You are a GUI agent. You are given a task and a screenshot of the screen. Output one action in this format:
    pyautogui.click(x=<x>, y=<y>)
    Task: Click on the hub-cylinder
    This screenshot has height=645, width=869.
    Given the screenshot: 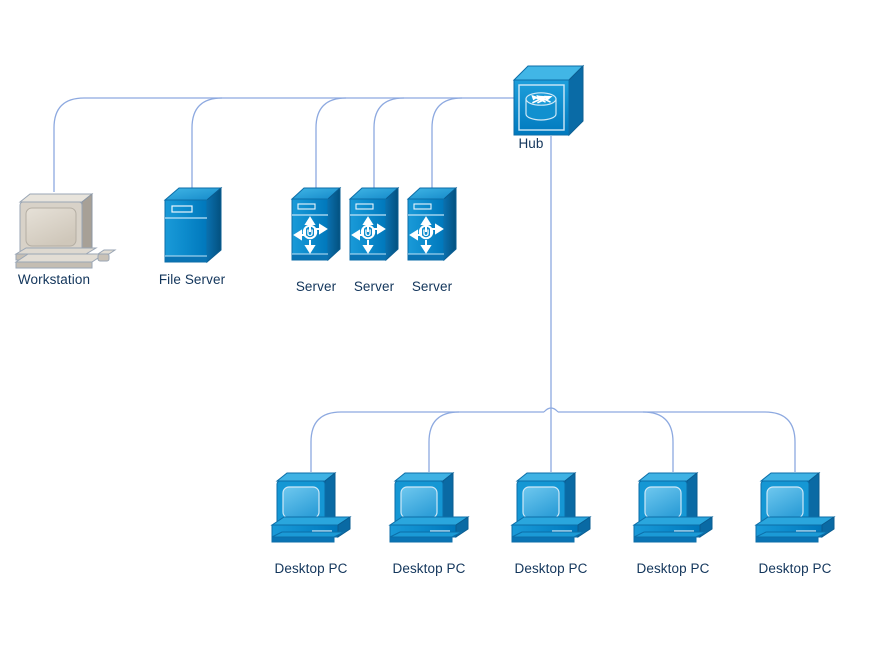 What is the action you would take?
    pyautogui.click(x=541, y=106)
    